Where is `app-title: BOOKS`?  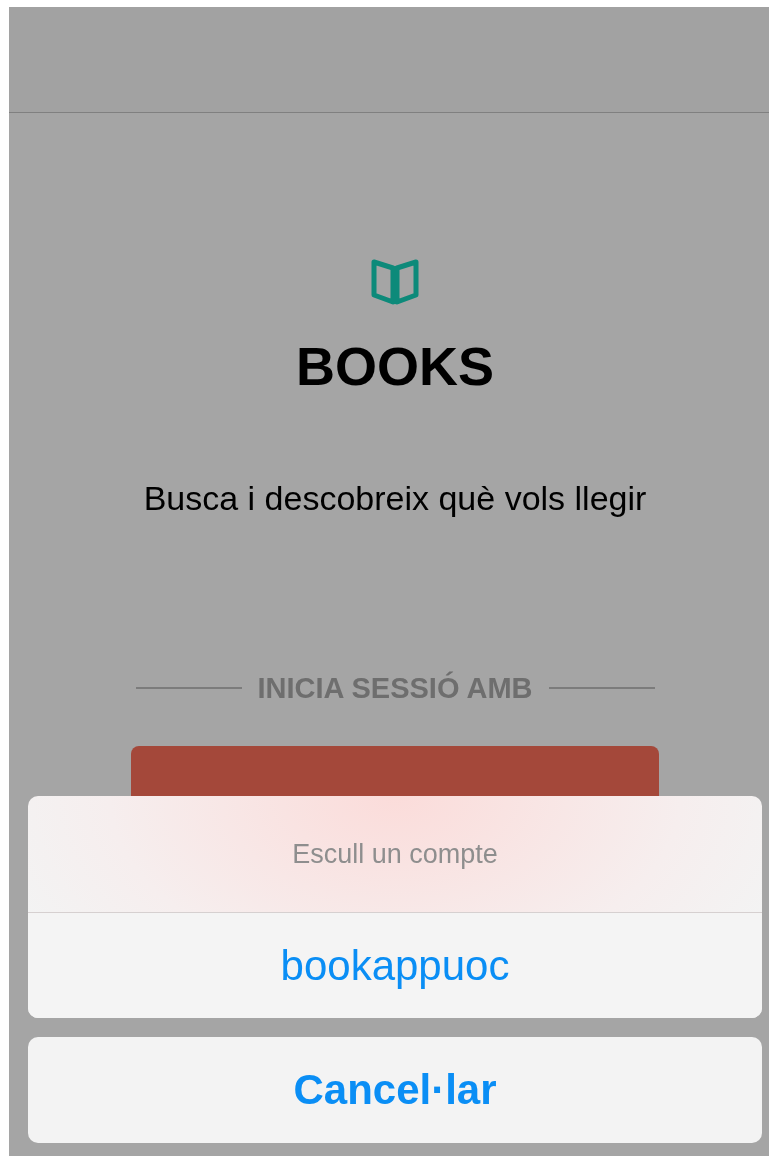 app-title: BOOKS is located at coordinates (395, 366).